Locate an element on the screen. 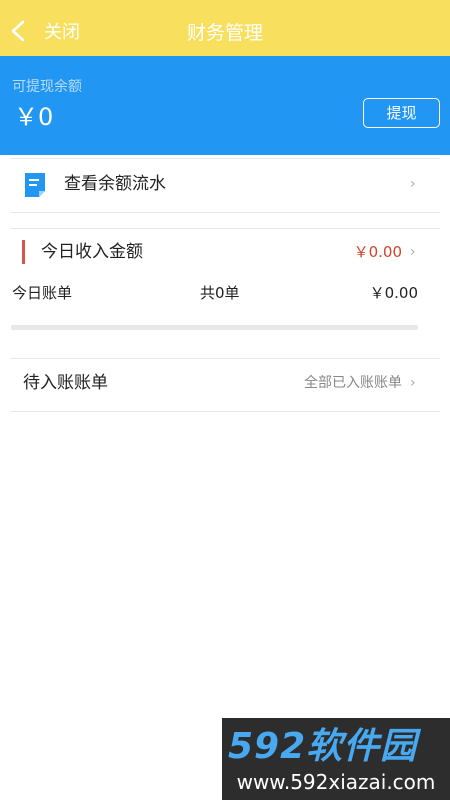 The width and height of the screenshot is (450, 800). today-income-amount: ￥0.00 is located at coordinates (377, 252).